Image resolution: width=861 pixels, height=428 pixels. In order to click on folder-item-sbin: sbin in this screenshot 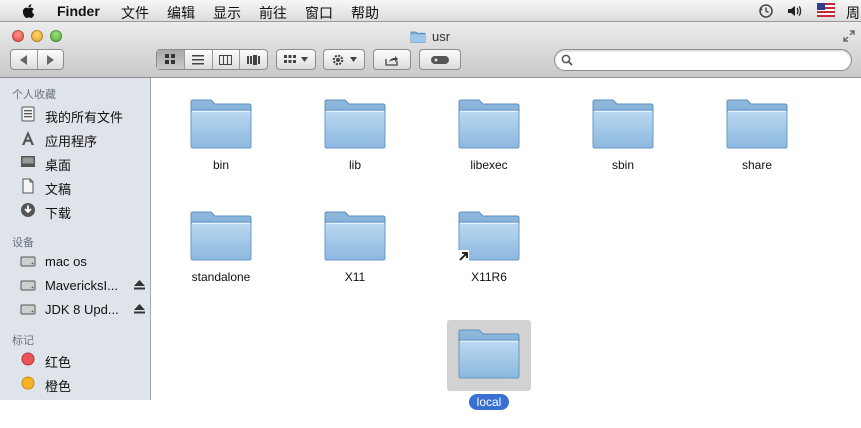, I will do `click(623, 148)`.